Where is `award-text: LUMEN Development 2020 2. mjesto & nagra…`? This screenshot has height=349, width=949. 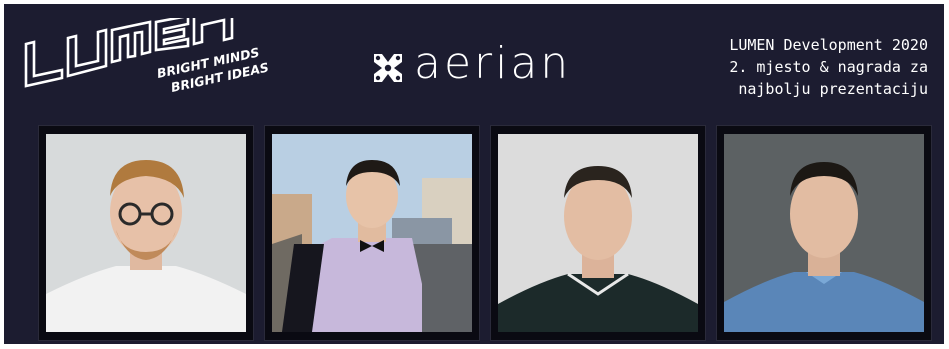
award-text: LUMEN Development 2020 2. mjesto & nagra… is located at coordinates (768, 67).